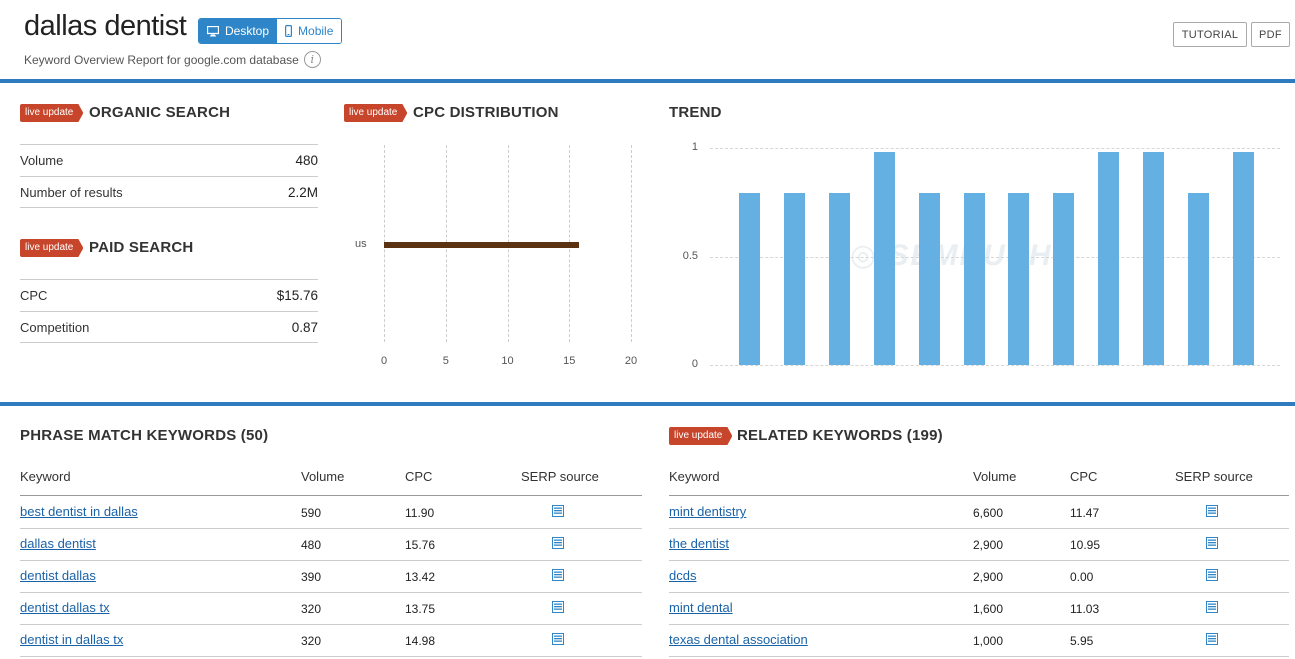 Image resolution: width=1295 pixels, height=659 pixels. Describe the element at coordinates (647, 404) in the screenshot. I see `section-divider` at that location.